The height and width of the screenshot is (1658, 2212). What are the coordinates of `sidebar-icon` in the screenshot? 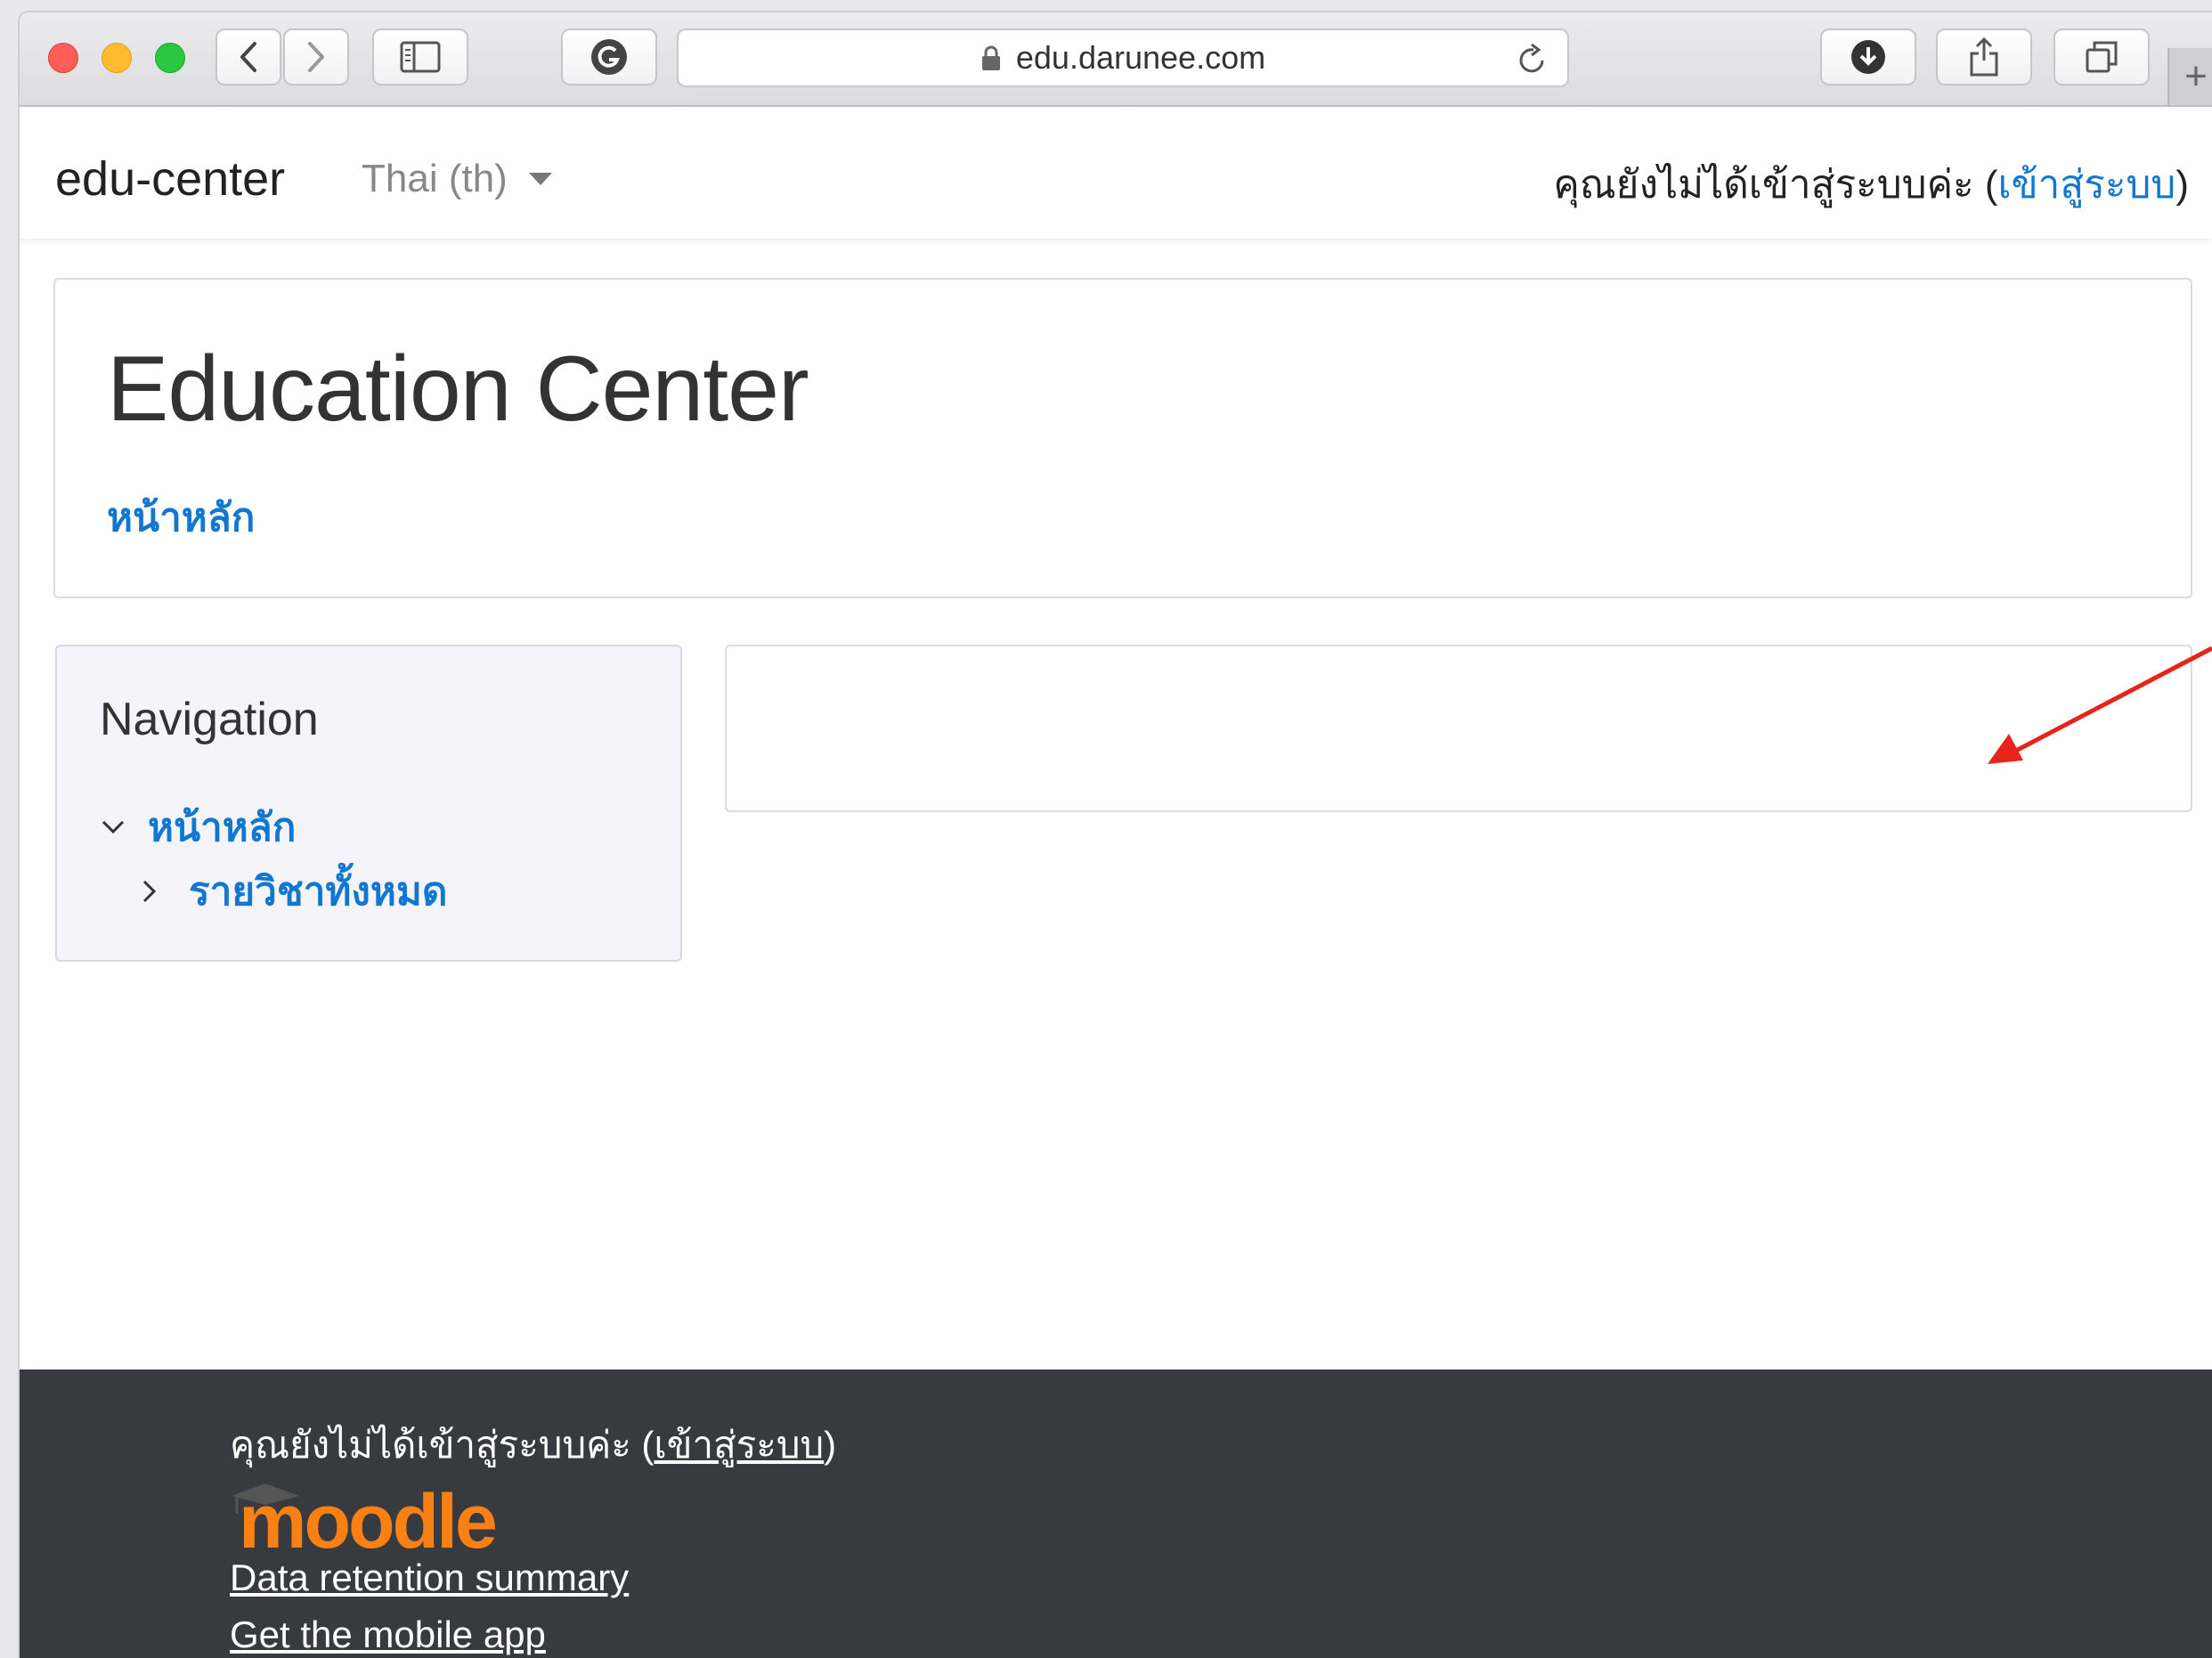 It's located at (420, 57).